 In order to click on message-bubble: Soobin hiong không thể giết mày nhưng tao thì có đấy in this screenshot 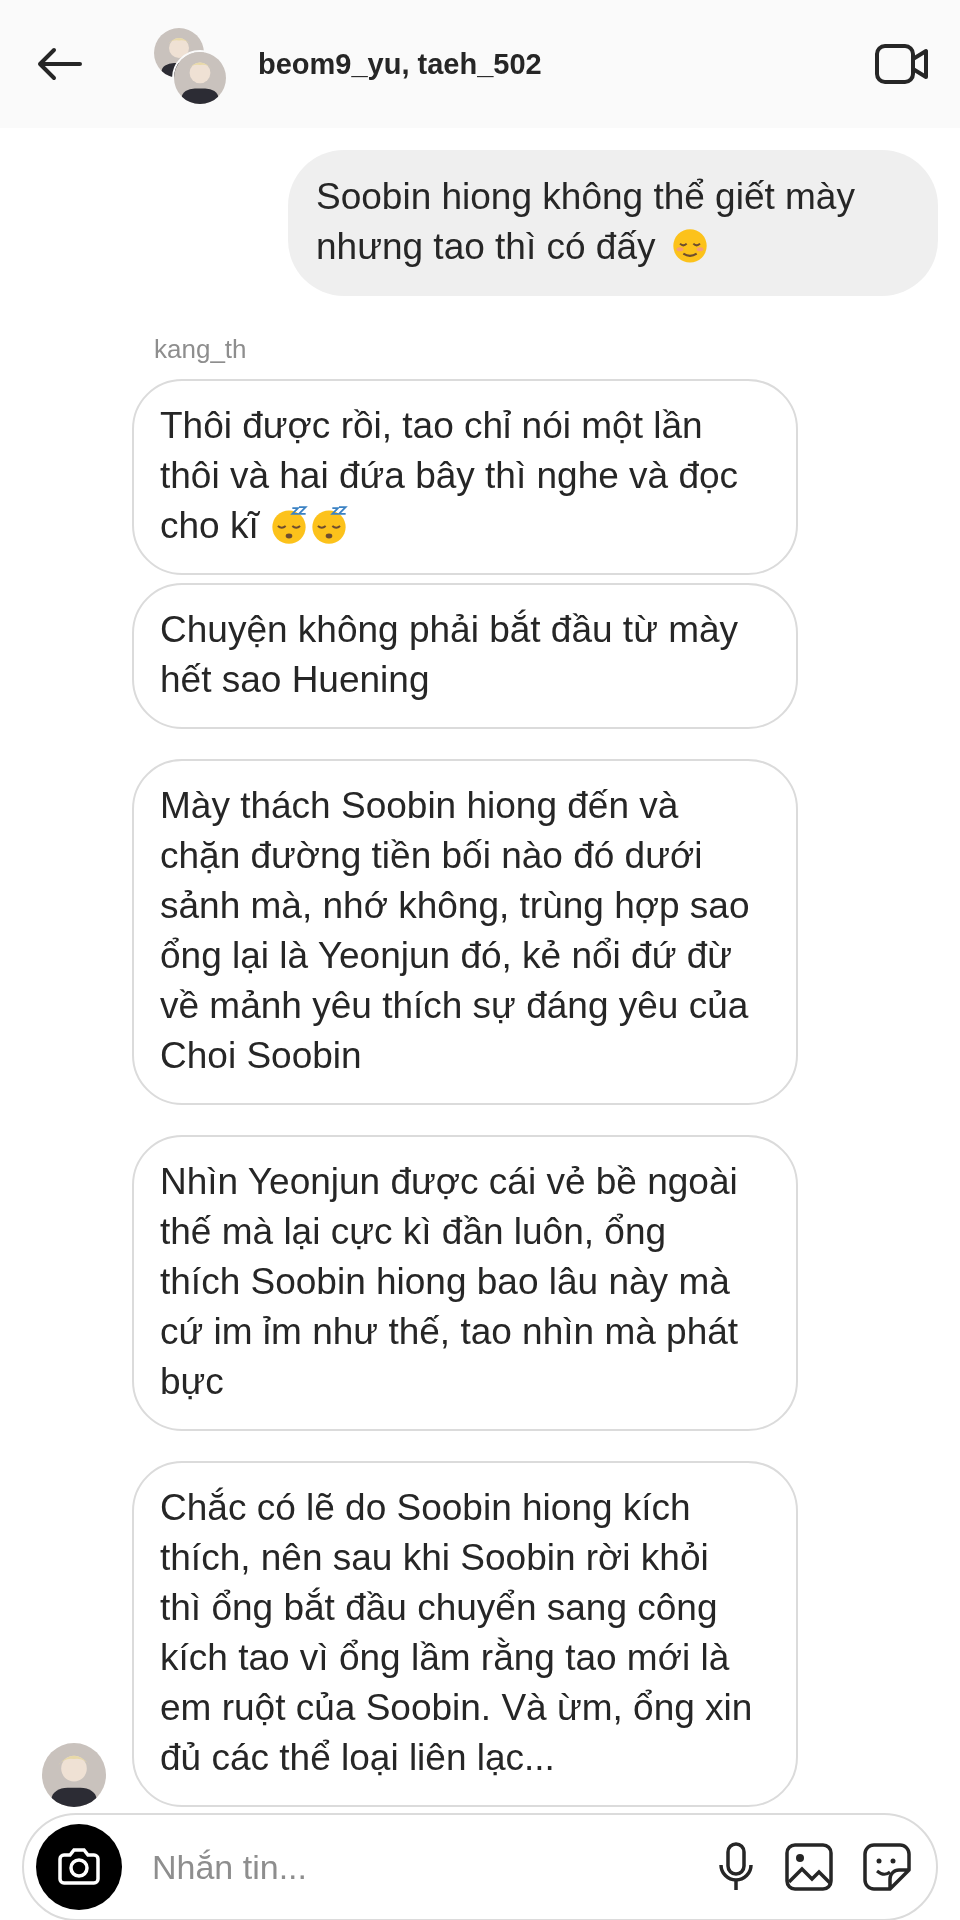, I will do `click(613, 223)`.